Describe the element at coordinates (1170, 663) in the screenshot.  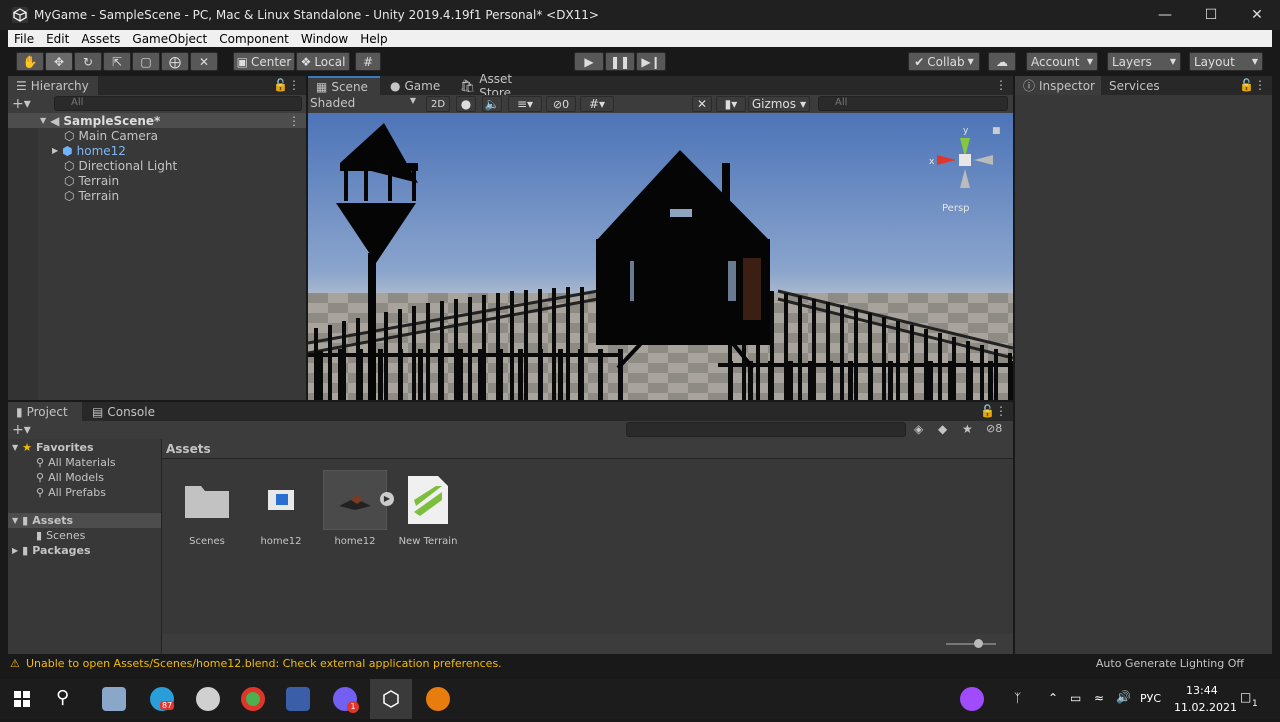
I see `lighting-status: Auto Generate Lighting Off` at that location.